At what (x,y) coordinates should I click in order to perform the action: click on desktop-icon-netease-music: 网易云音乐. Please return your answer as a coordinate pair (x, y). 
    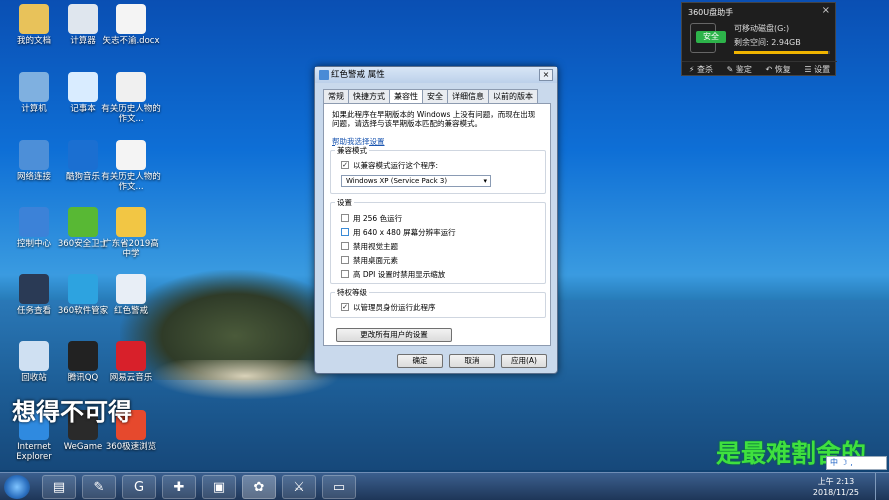
    Looking at the image, I should click on (131, 362).